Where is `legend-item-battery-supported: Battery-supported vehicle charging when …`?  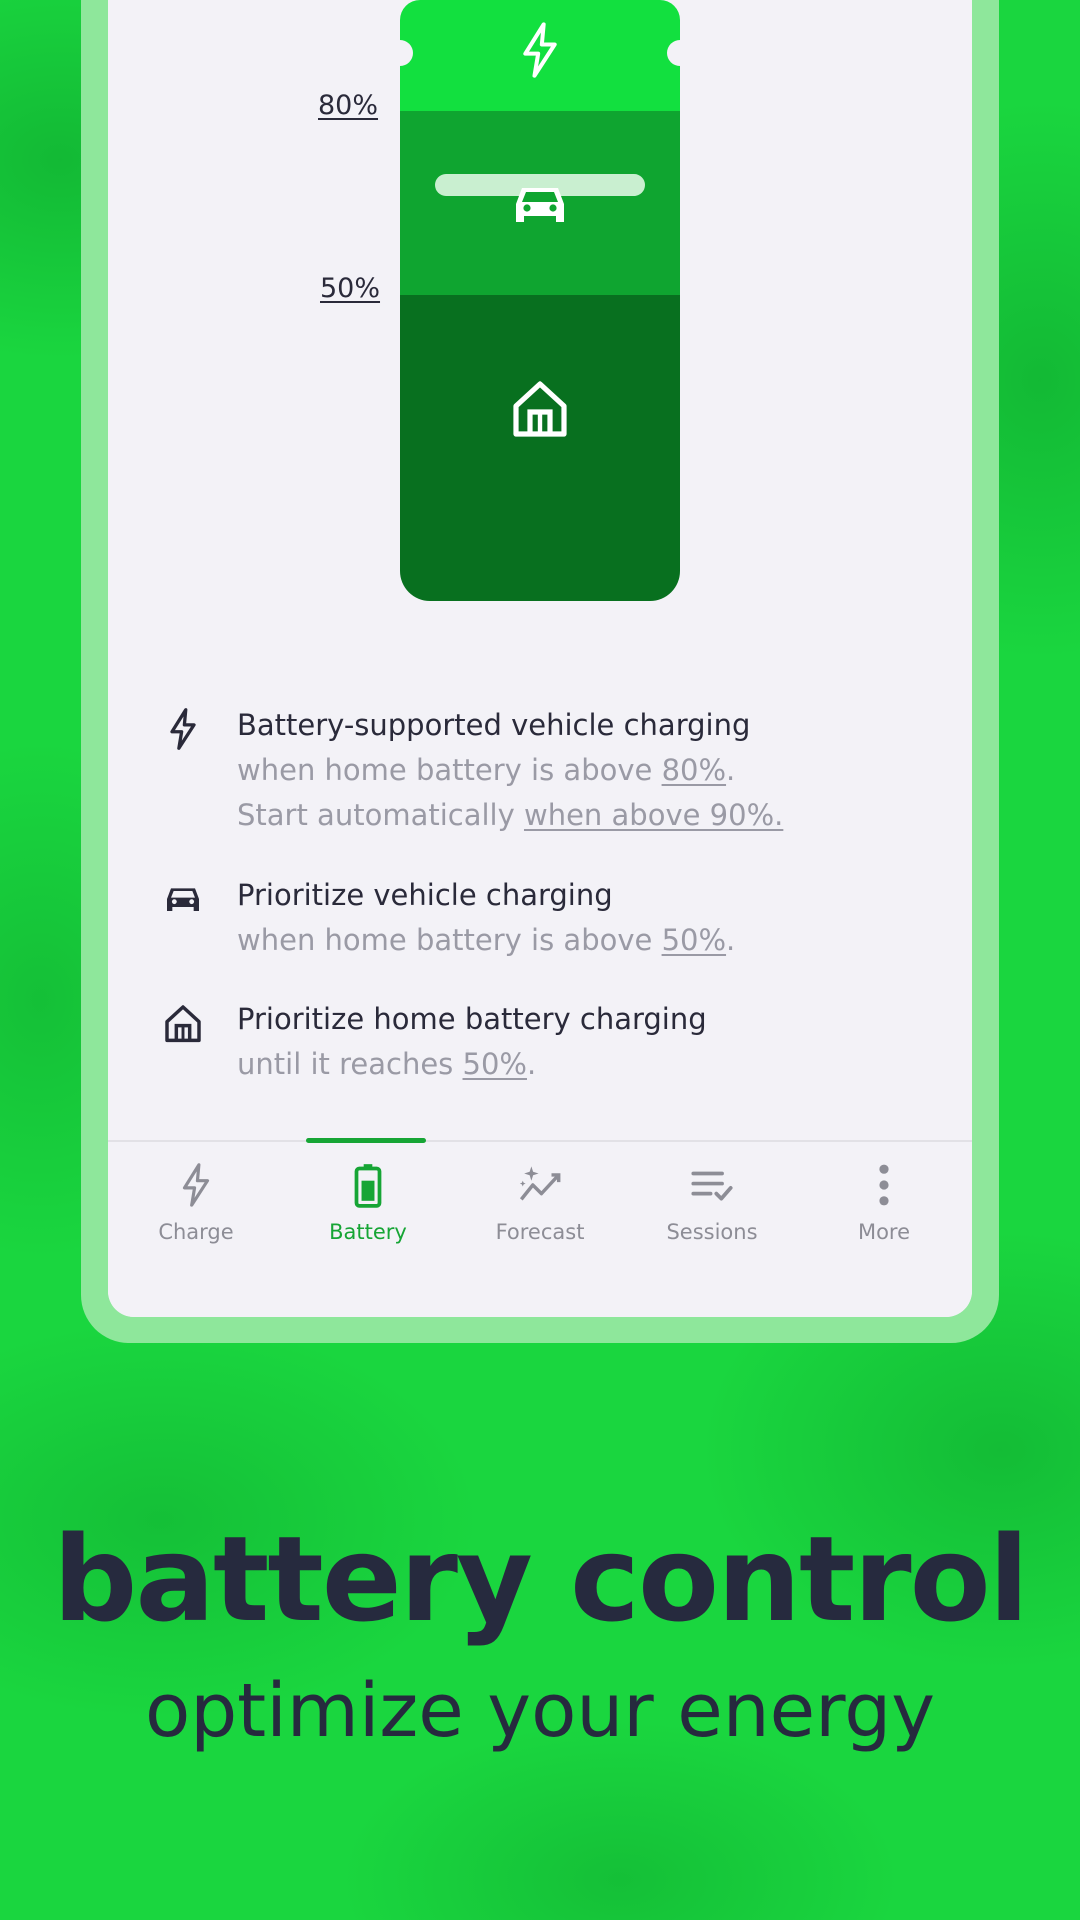 legend-item-battery-supported: Battery-supported vehicle charging when … is located at coordinates (553, 770).